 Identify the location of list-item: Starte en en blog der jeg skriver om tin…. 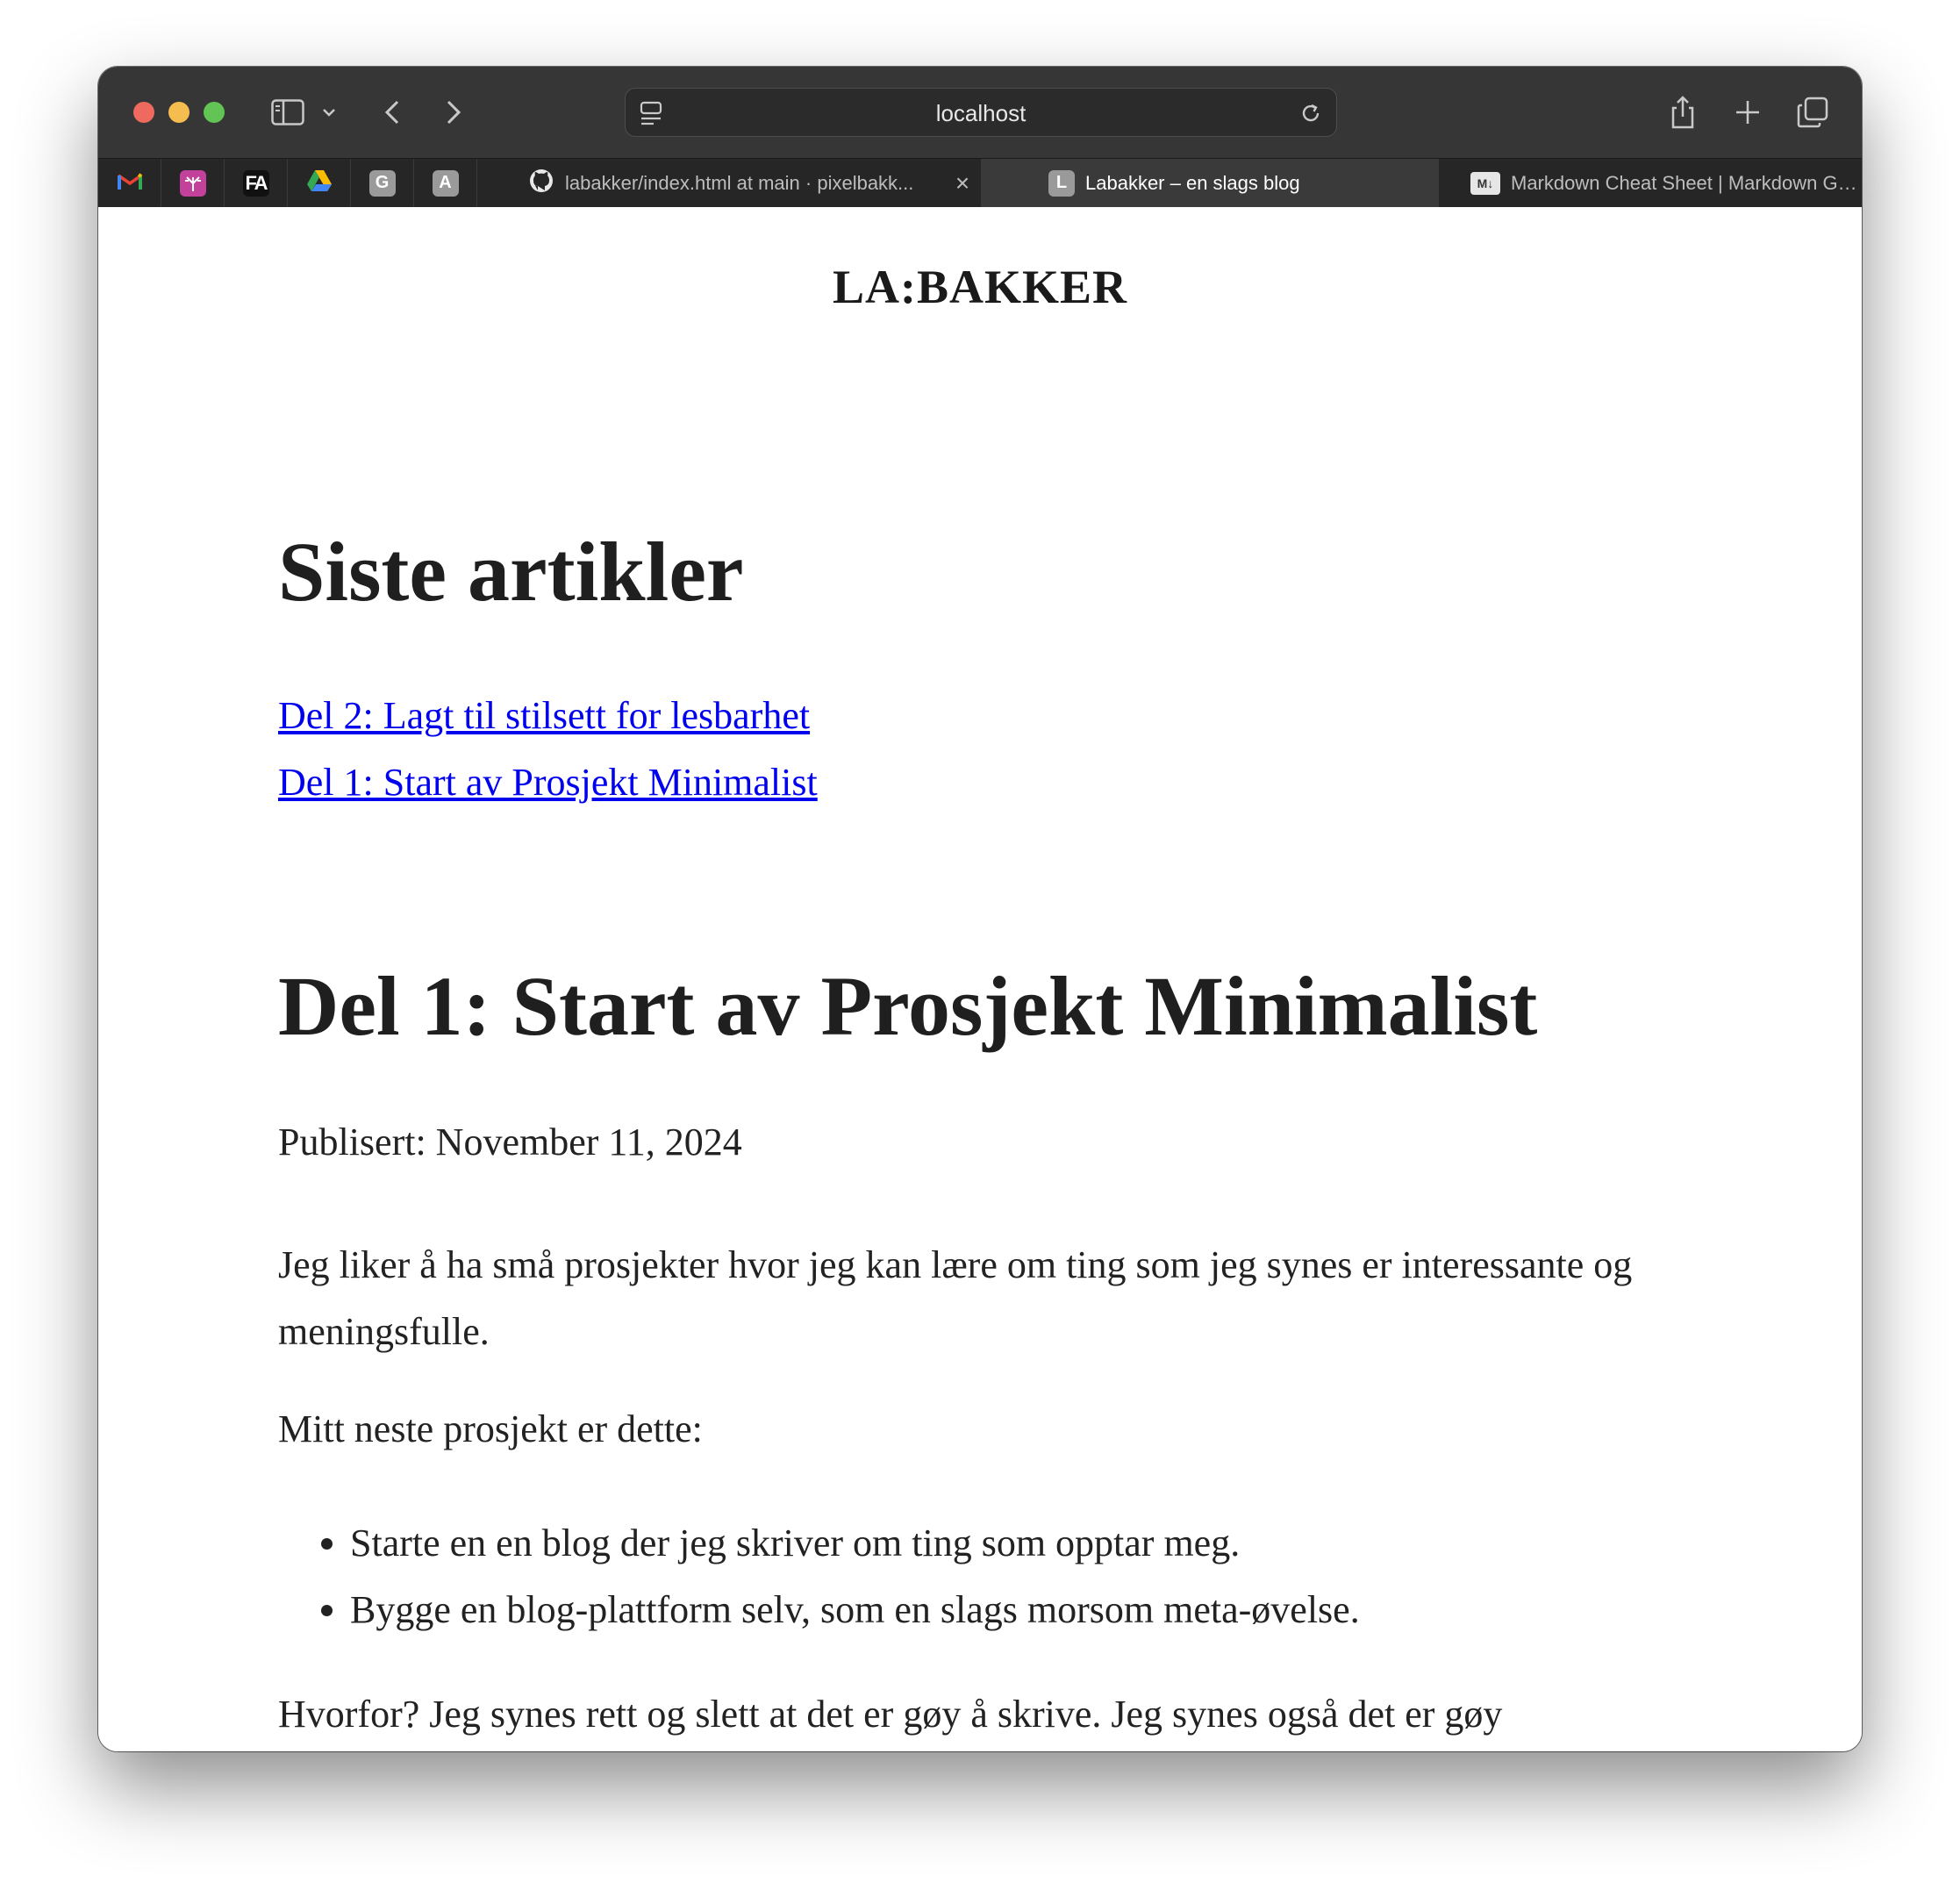
(855, 1543).